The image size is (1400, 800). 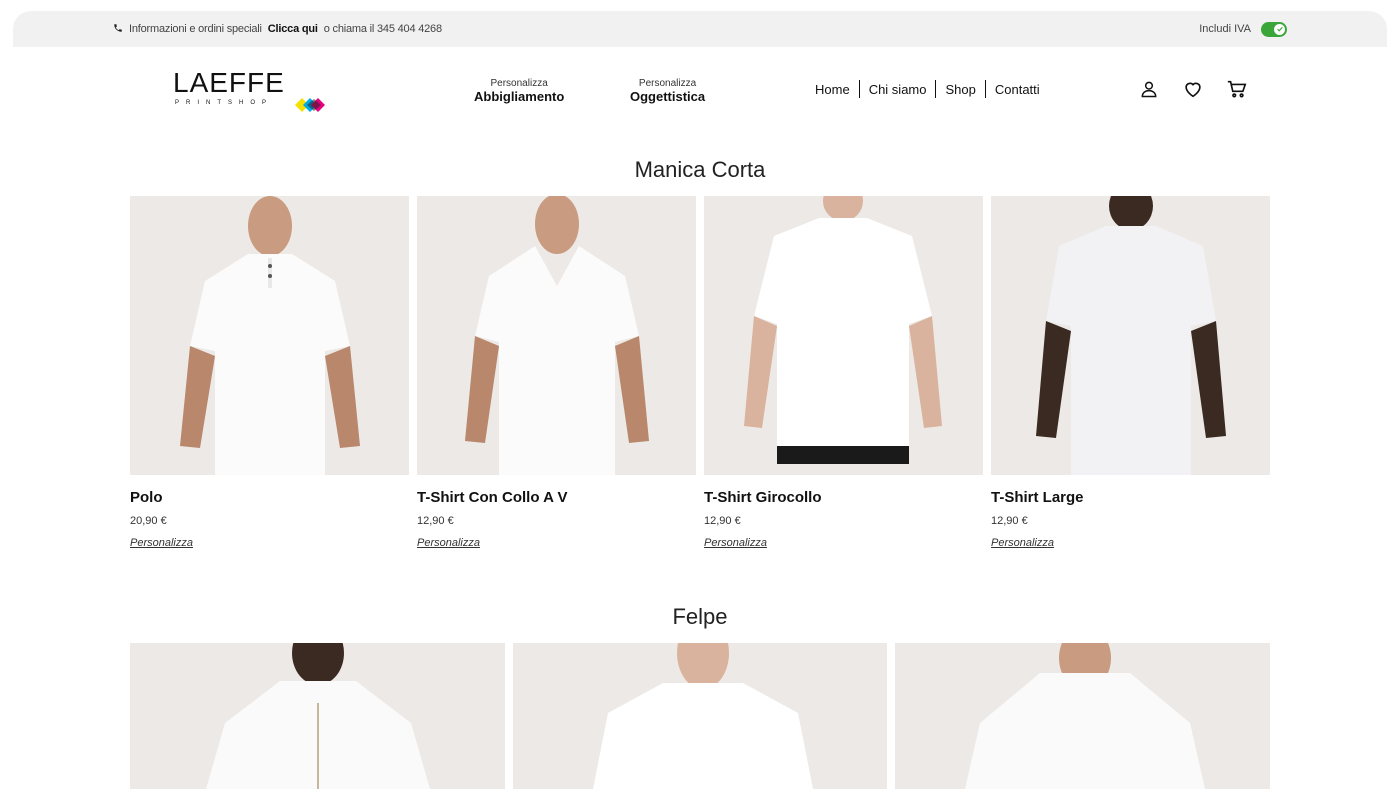 What do you see at coordinates (1149, 89) in the screenshot?
I see `user-icon` at bounding box center [1149, 89].